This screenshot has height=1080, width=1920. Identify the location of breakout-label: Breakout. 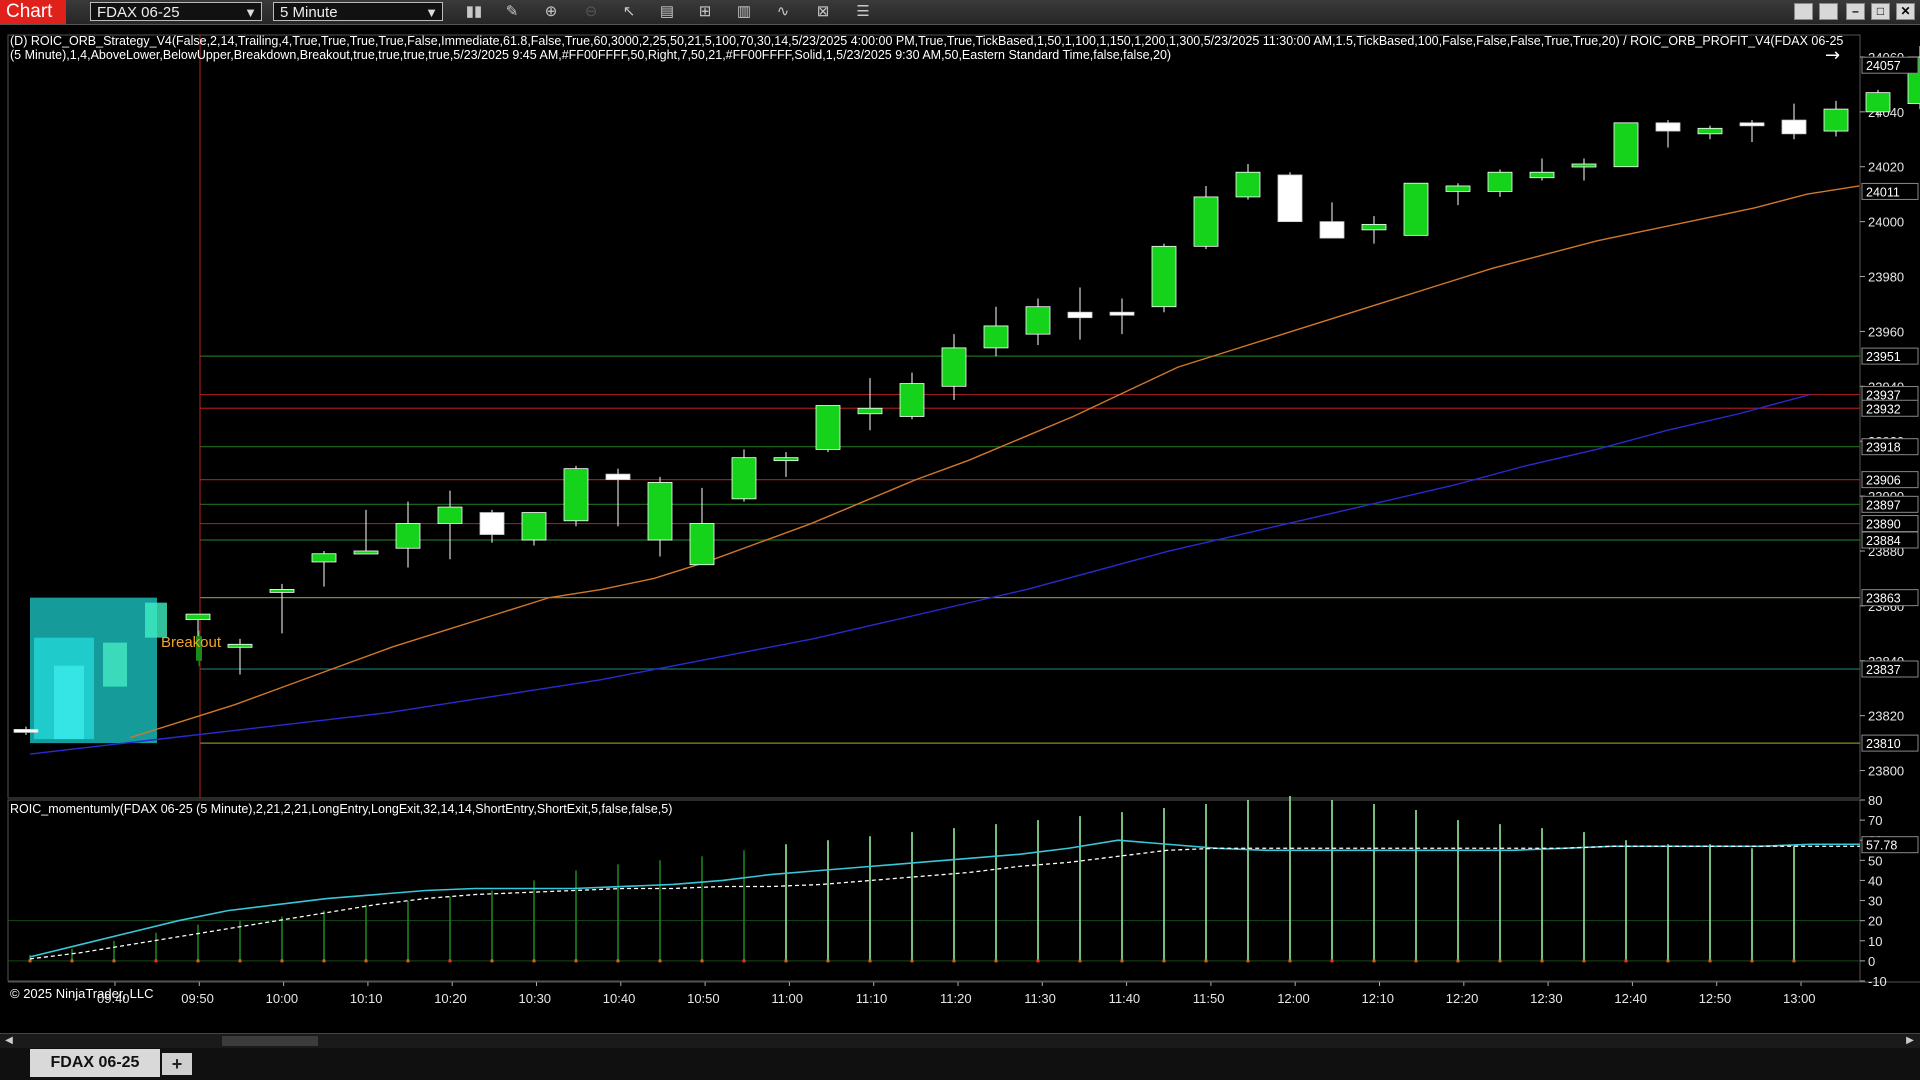
(191, 642).